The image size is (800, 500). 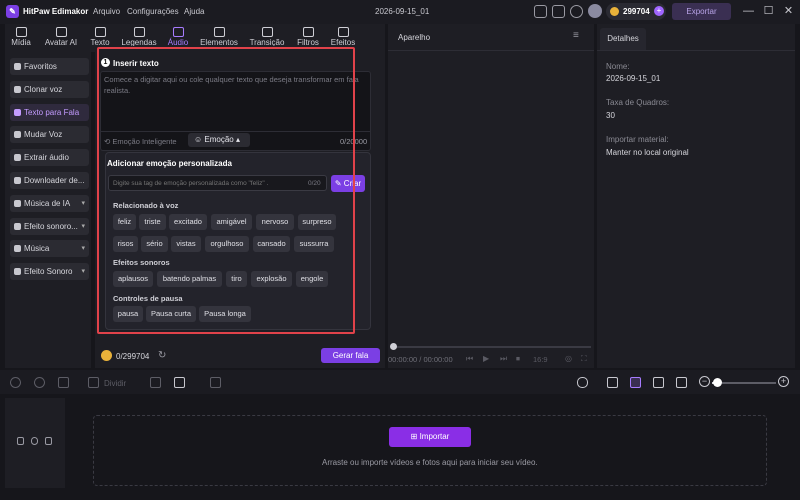 I want to click on sidebar-item-ai-music: Música de IA ▾, so click(x=49, y=203).